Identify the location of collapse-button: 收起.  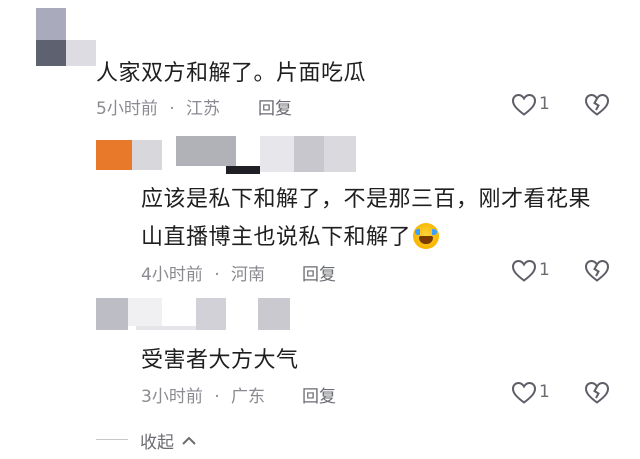
(168, 440).